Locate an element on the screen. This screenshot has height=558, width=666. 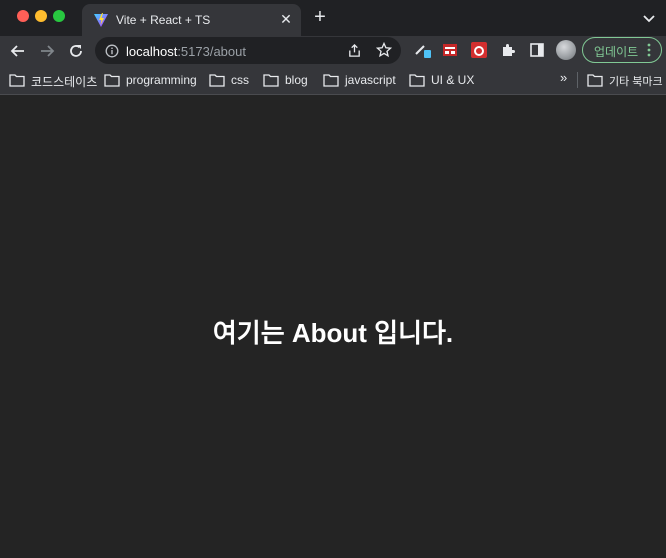
bookmark-label: 기타 북마크 is located at coordinates (636, 82).